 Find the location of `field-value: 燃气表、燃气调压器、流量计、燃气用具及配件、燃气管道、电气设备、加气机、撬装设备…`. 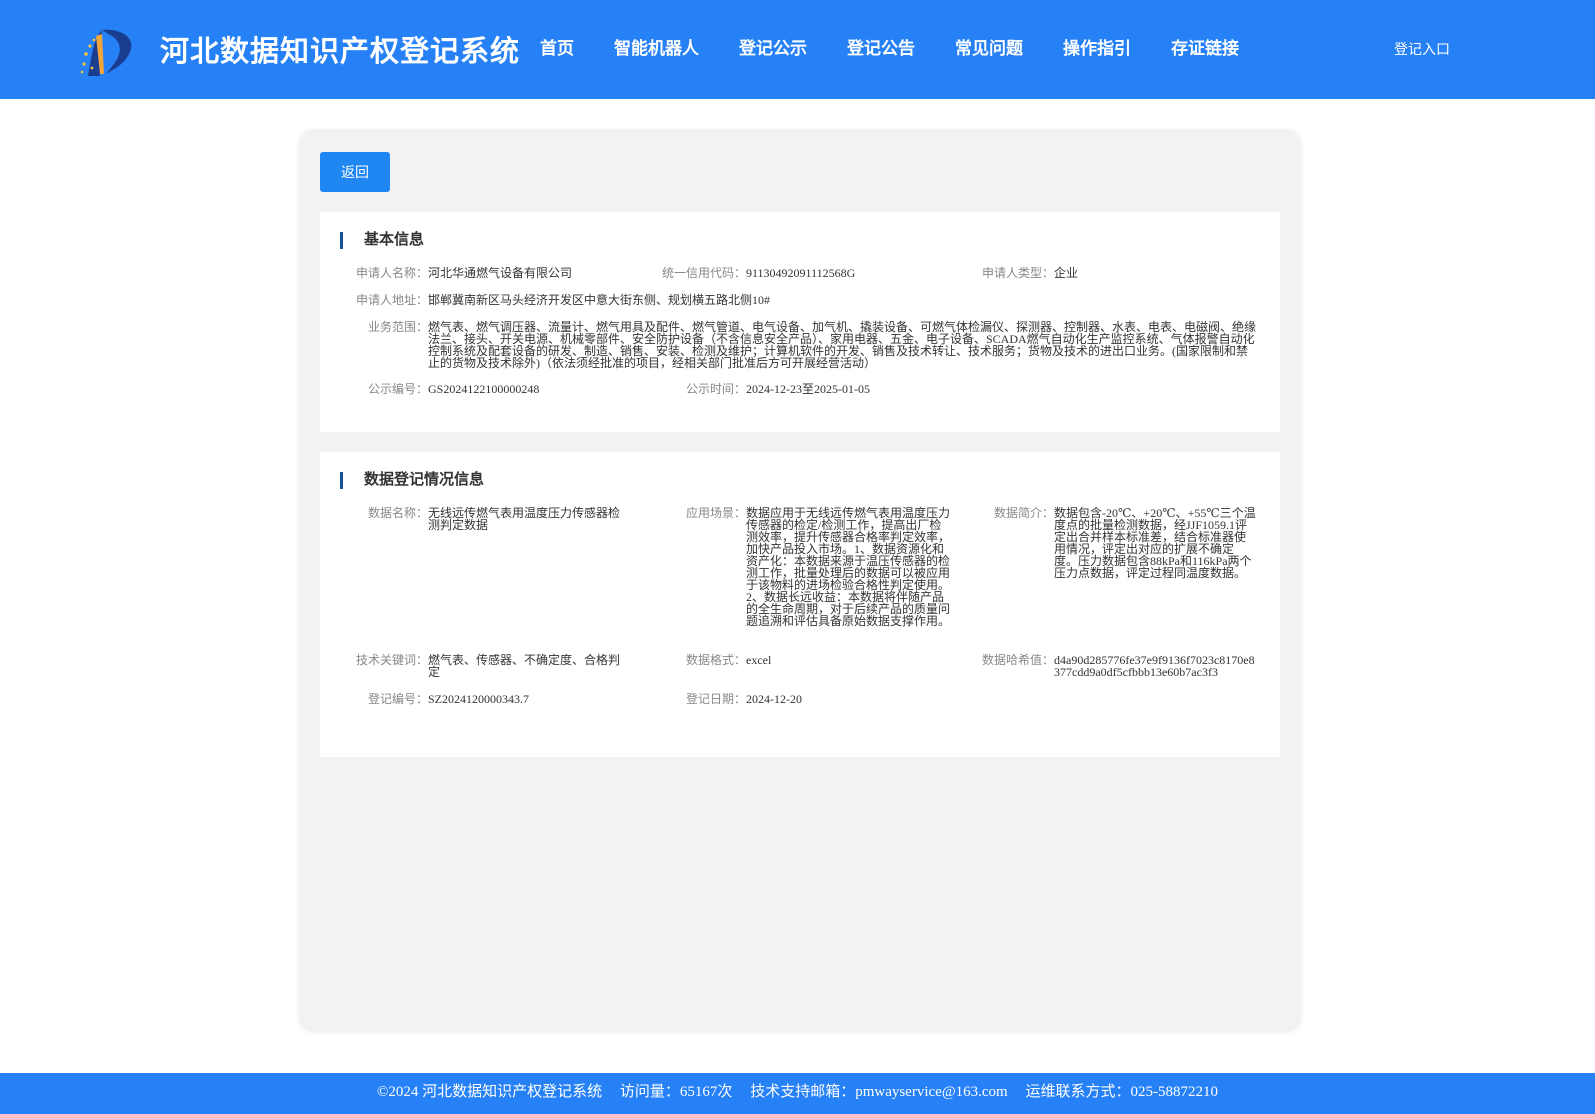

field-value: 燃气表、燃气调压器、流量计、燃气用具及配件、燃气管道、电气设备、加气机、撬装设备… is located at coordinates (842, 345).